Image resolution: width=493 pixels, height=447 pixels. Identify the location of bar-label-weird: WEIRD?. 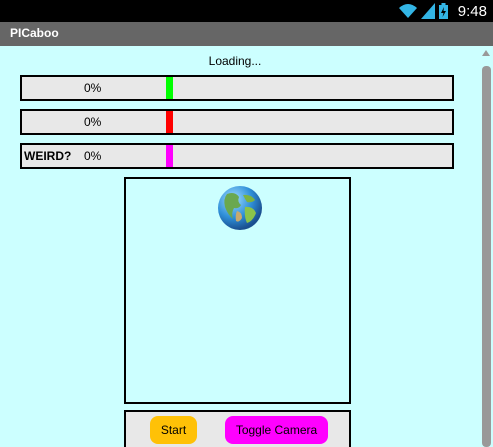
(48, 156).